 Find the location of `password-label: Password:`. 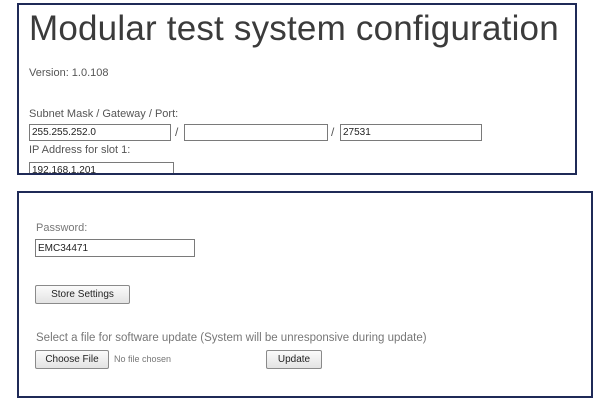

password-label: Password: is located at coordinates (62, 228).